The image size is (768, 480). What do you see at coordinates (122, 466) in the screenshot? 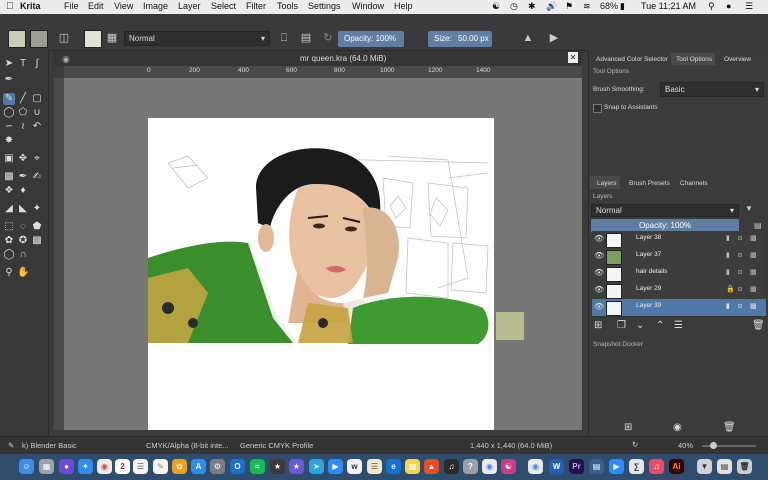
I see `calendar-icon: 2` at bounding box center [122, 466].